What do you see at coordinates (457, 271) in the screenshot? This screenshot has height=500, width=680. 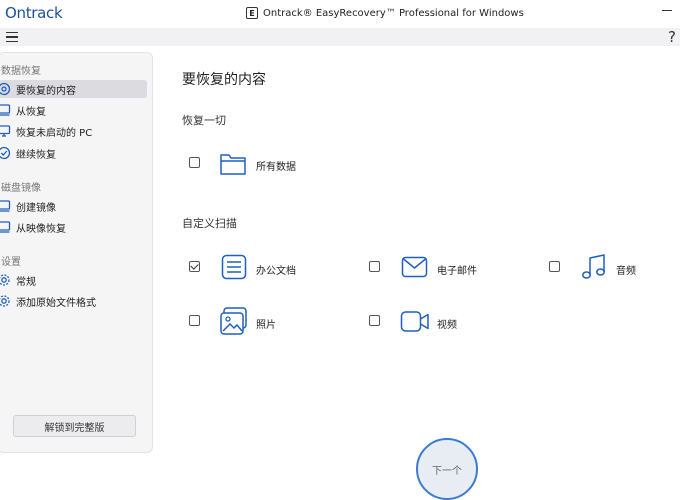 I see `email-label: 电子邮件` at bounding box center [457, 271].